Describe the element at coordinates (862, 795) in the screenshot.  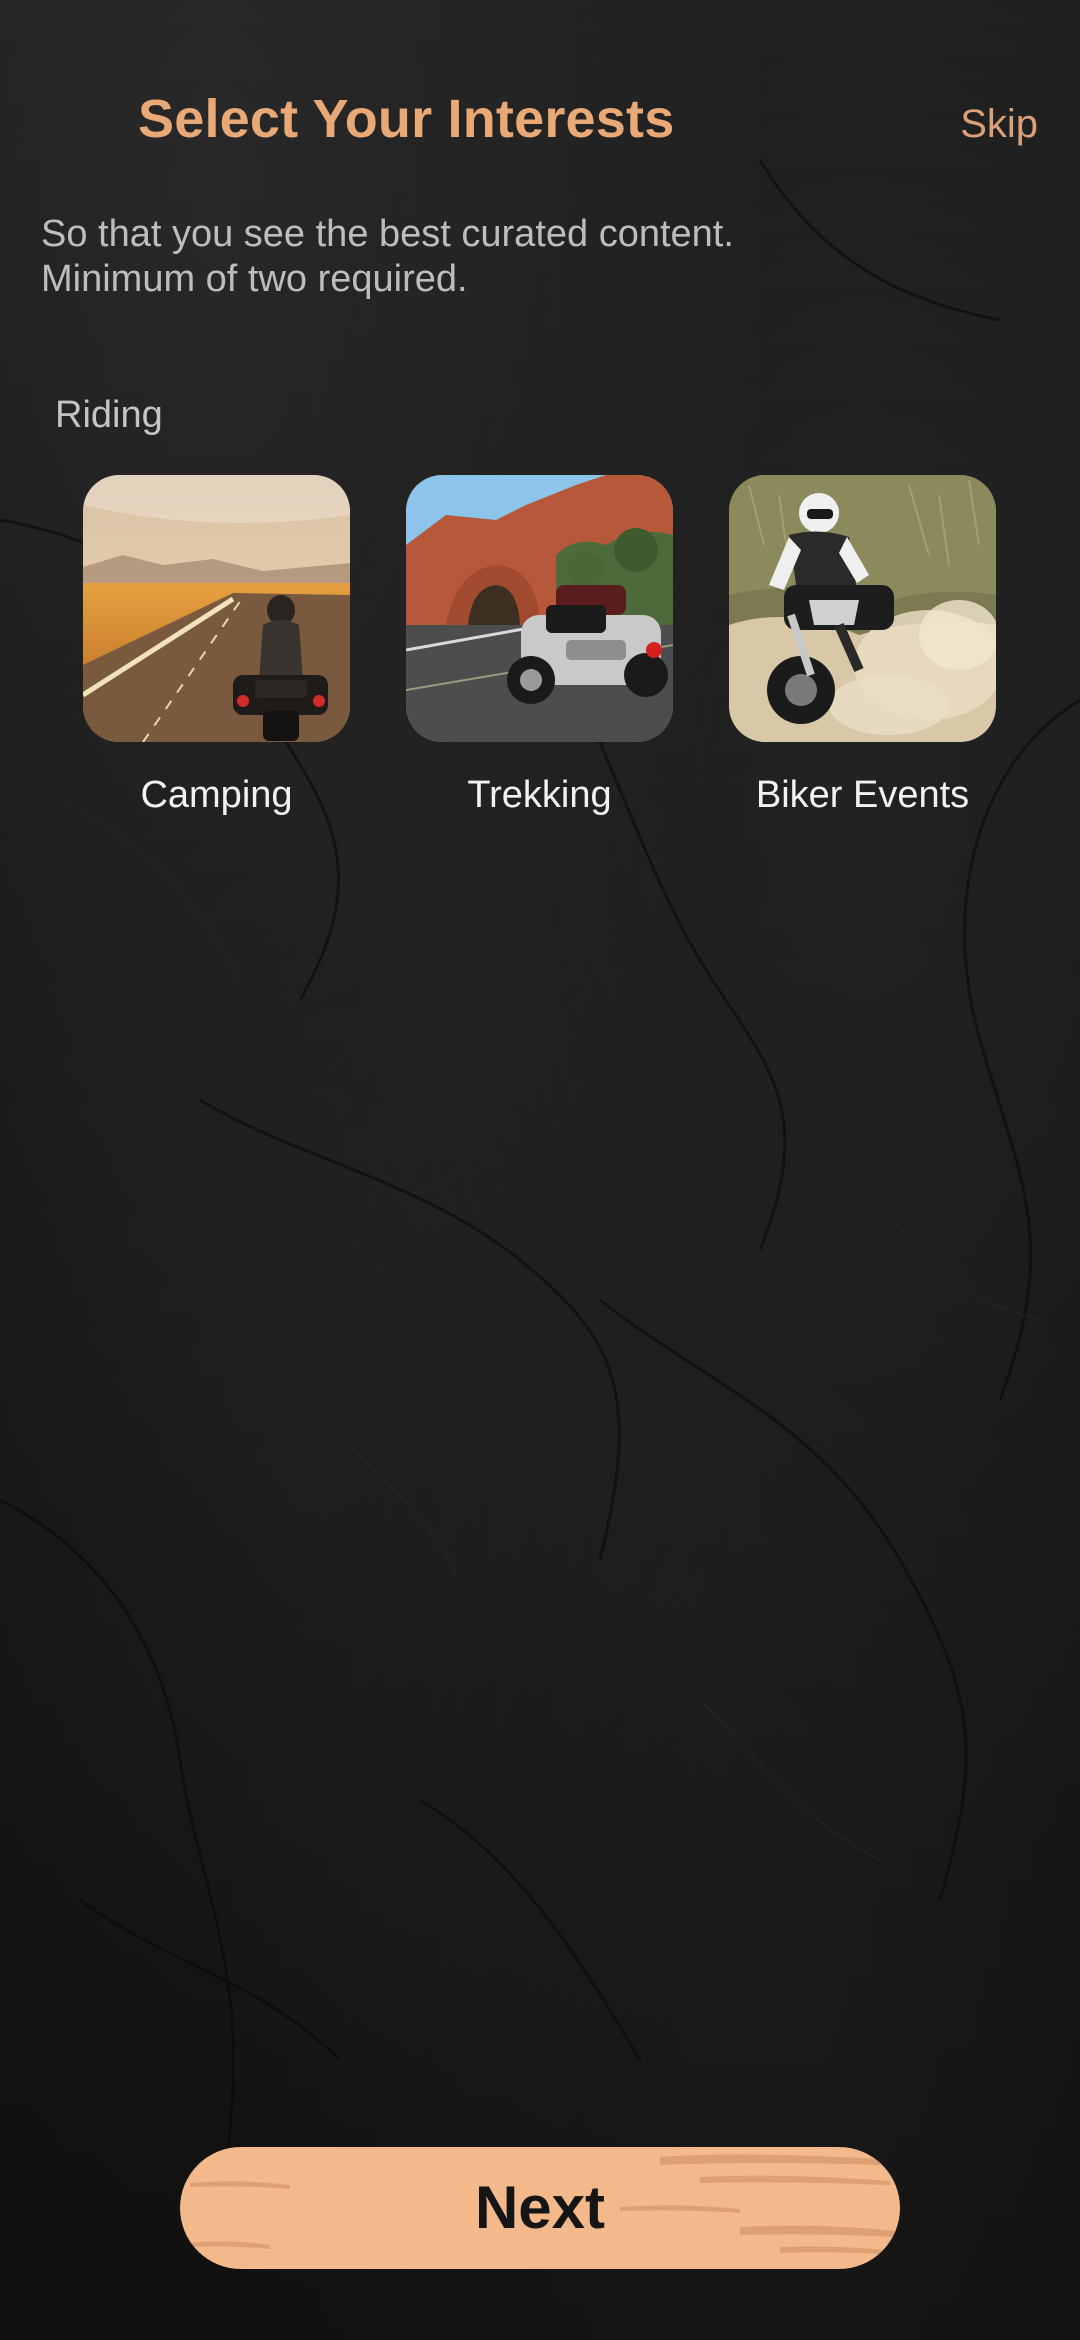
I see `interest-label-biker-events: Biker Events` at that location.